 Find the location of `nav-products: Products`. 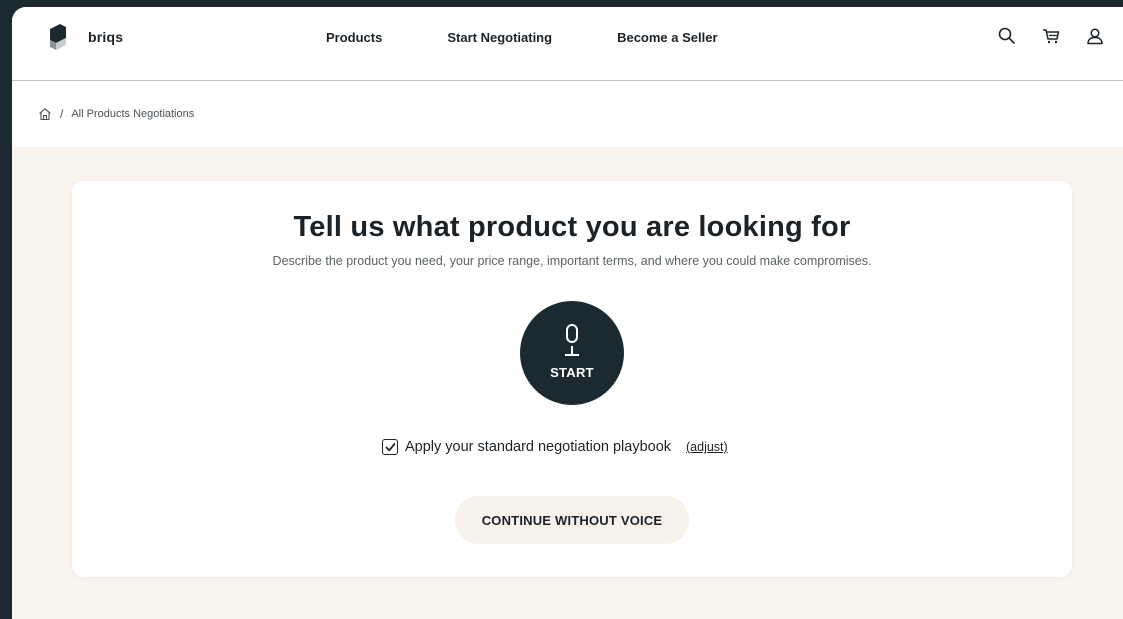

nav-products: Products is located at coordinates (354, 37).